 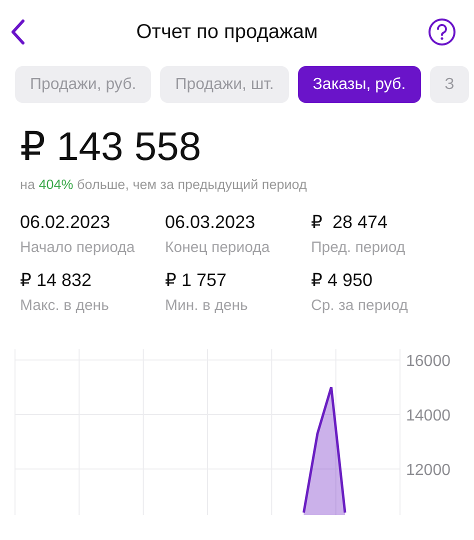 I want to click on back-icon, so click(x=18, y=32).